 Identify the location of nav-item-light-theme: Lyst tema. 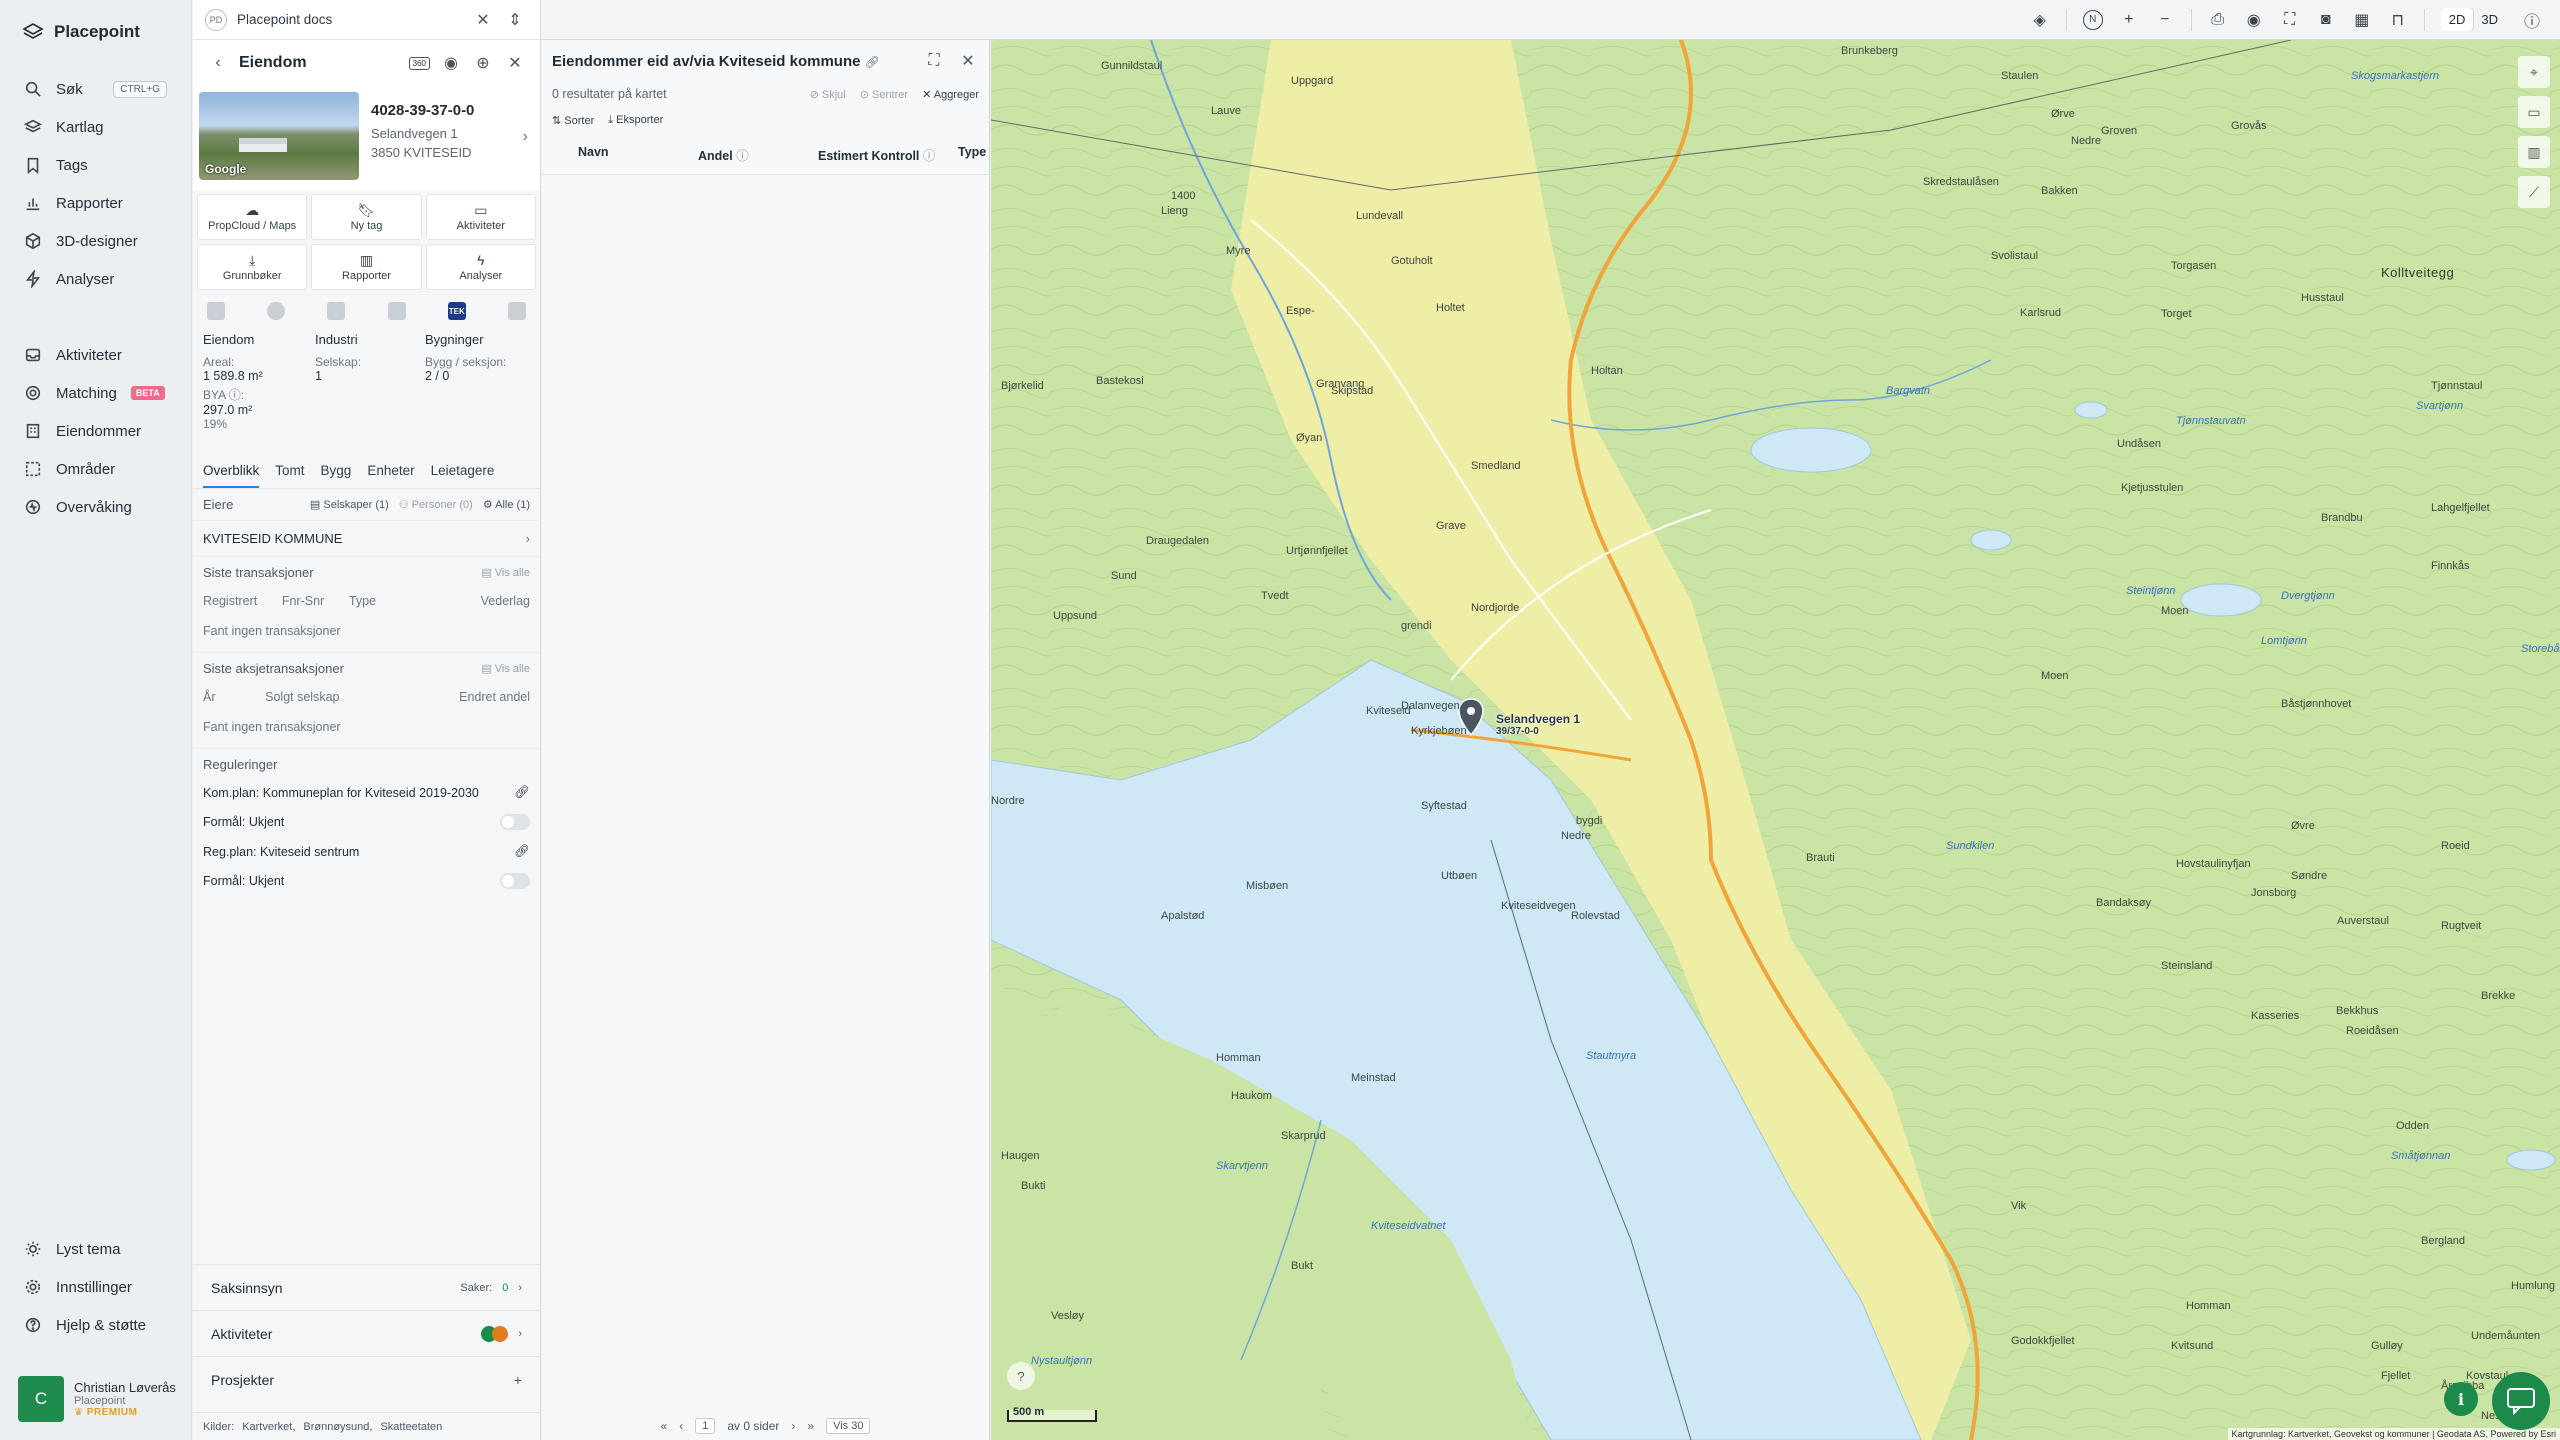
(95, 1249).